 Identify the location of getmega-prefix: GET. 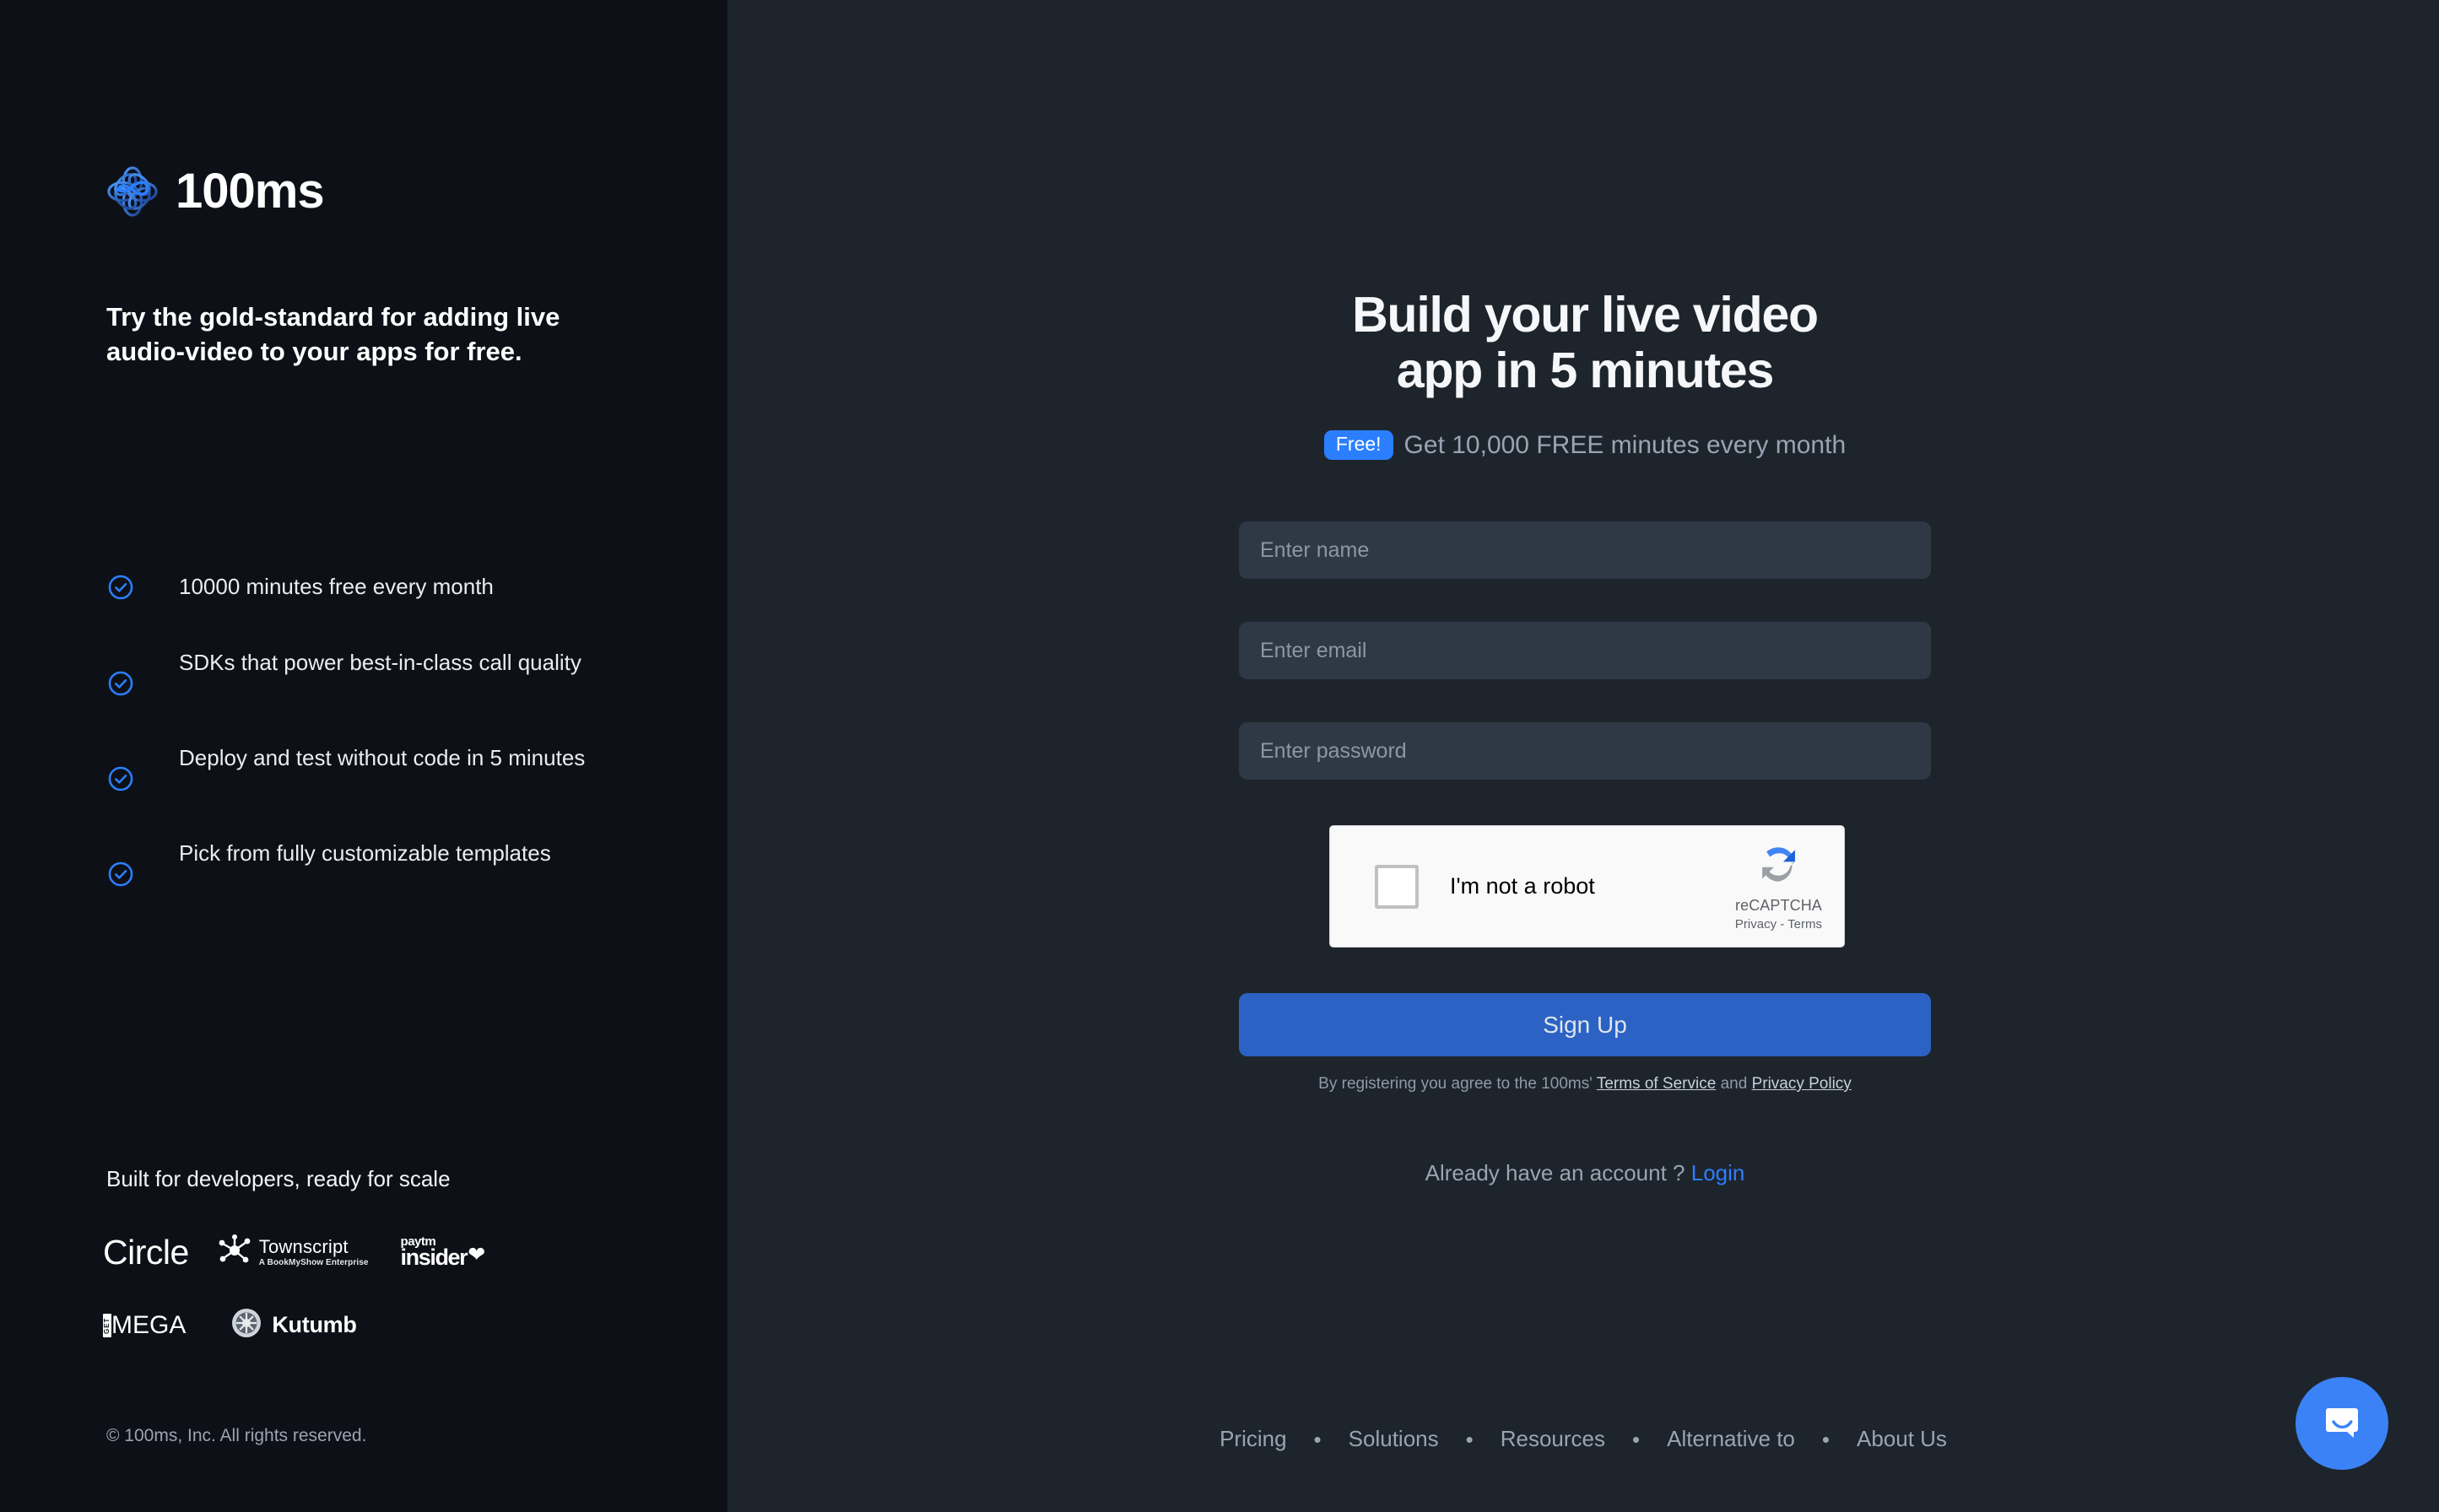
(107, 1325).